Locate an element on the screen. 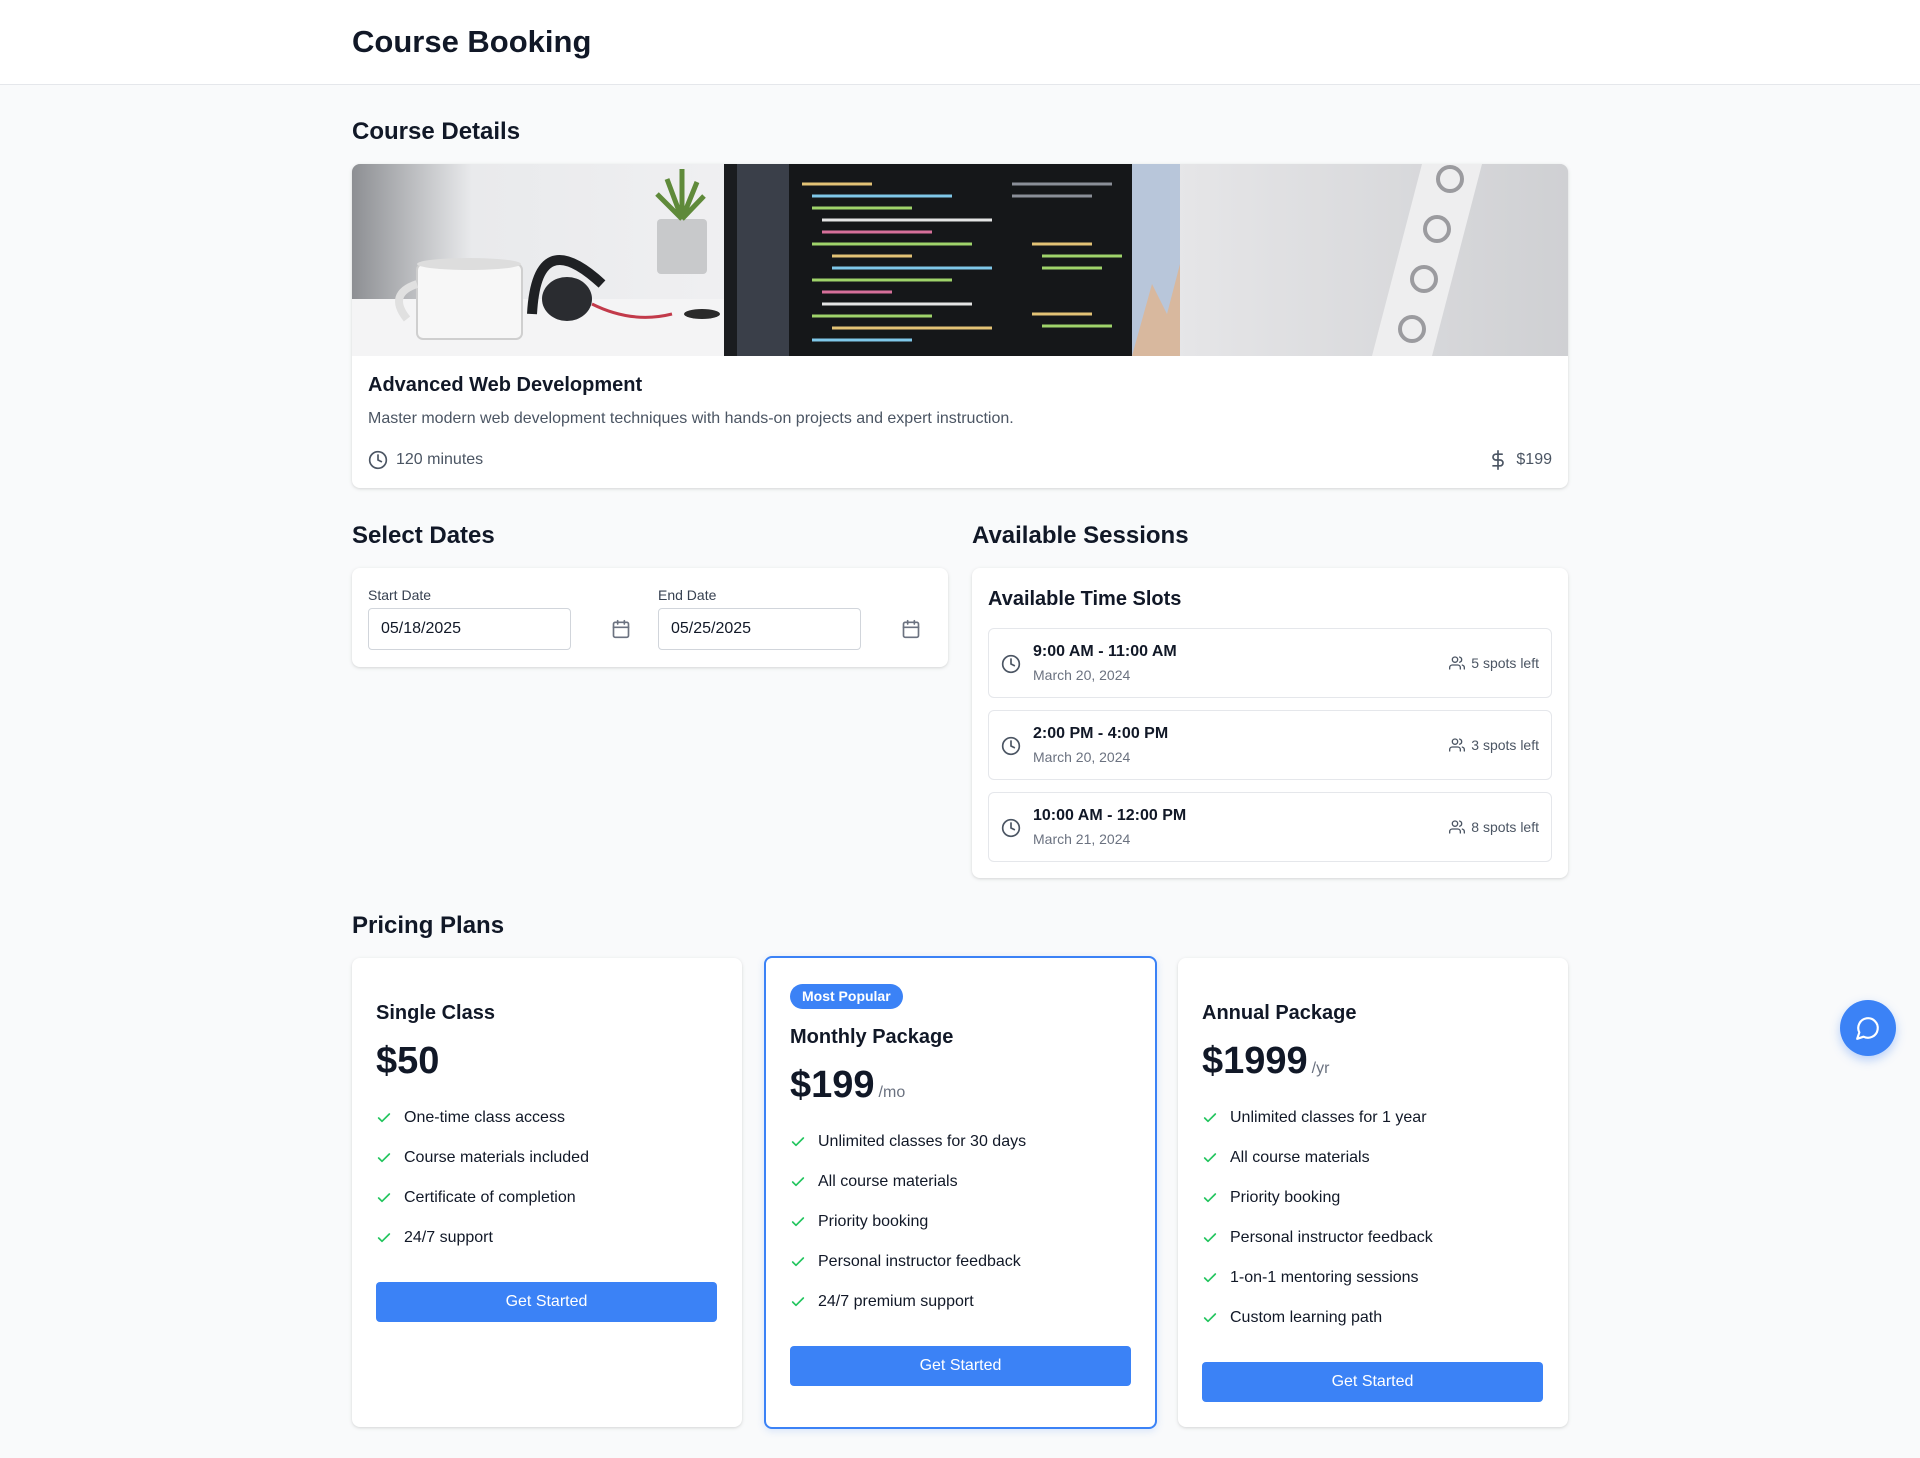 The width and height of the screenshot is (1920, 1458). course-duration-label: 120 minutes is located at coordinates (440, 459).